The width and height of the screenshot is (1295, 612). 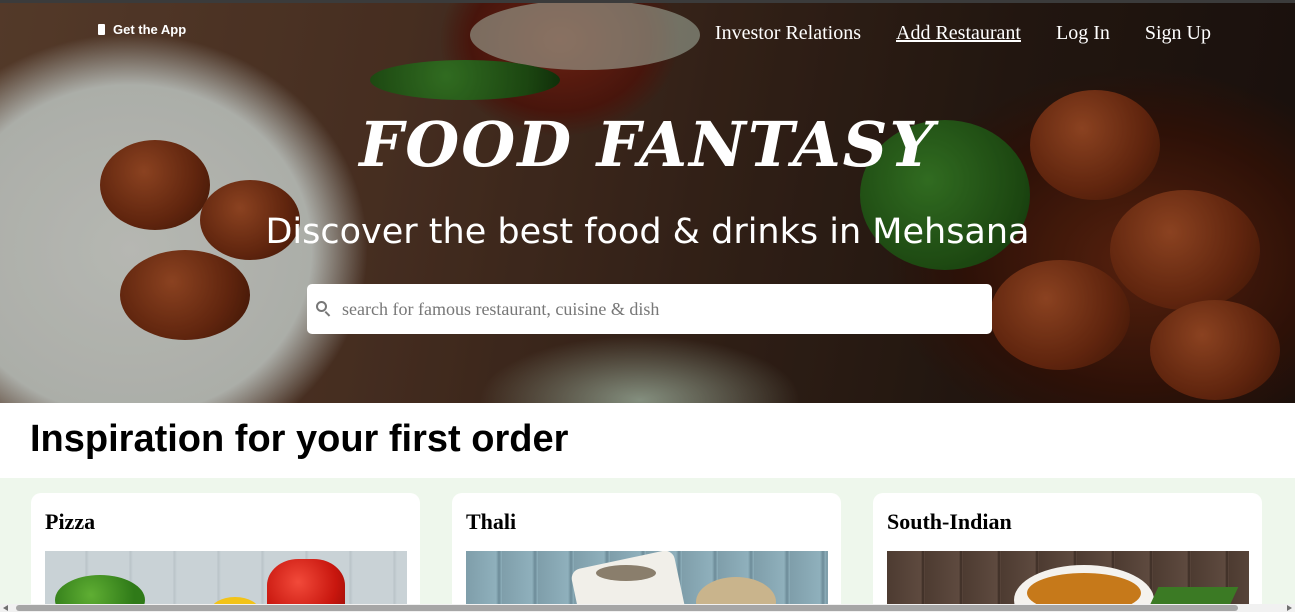 What do you see at coordinates (662, 309) in the screenshot?
I see `search-input` at bounding box center [662, 309].